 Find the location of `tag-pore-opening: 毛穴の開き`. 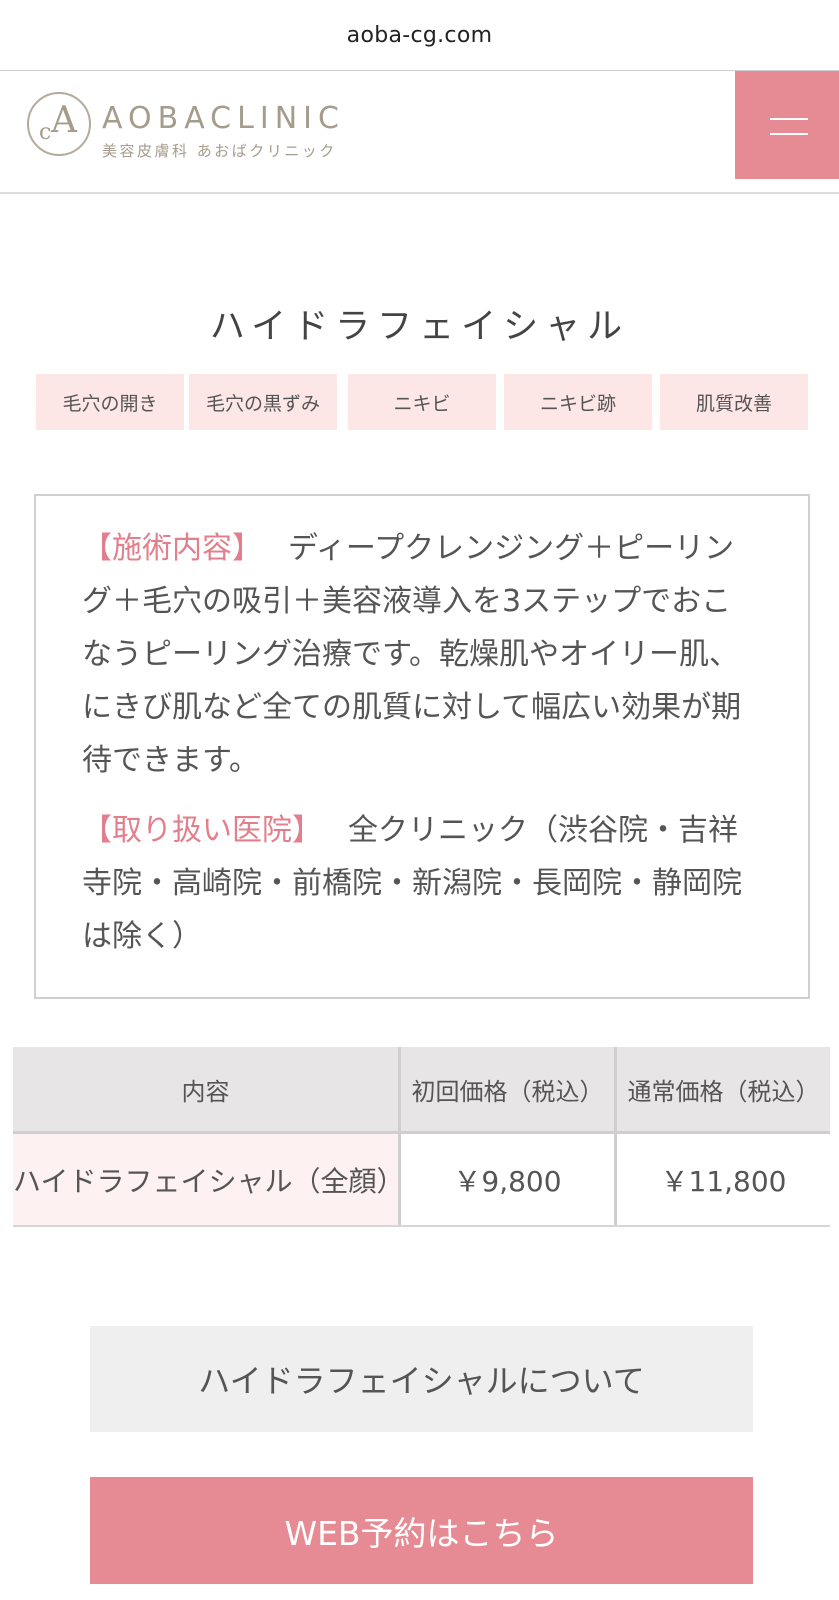

tag-pore-opening: 毛穴の開き is located at coordinates (110, 402).